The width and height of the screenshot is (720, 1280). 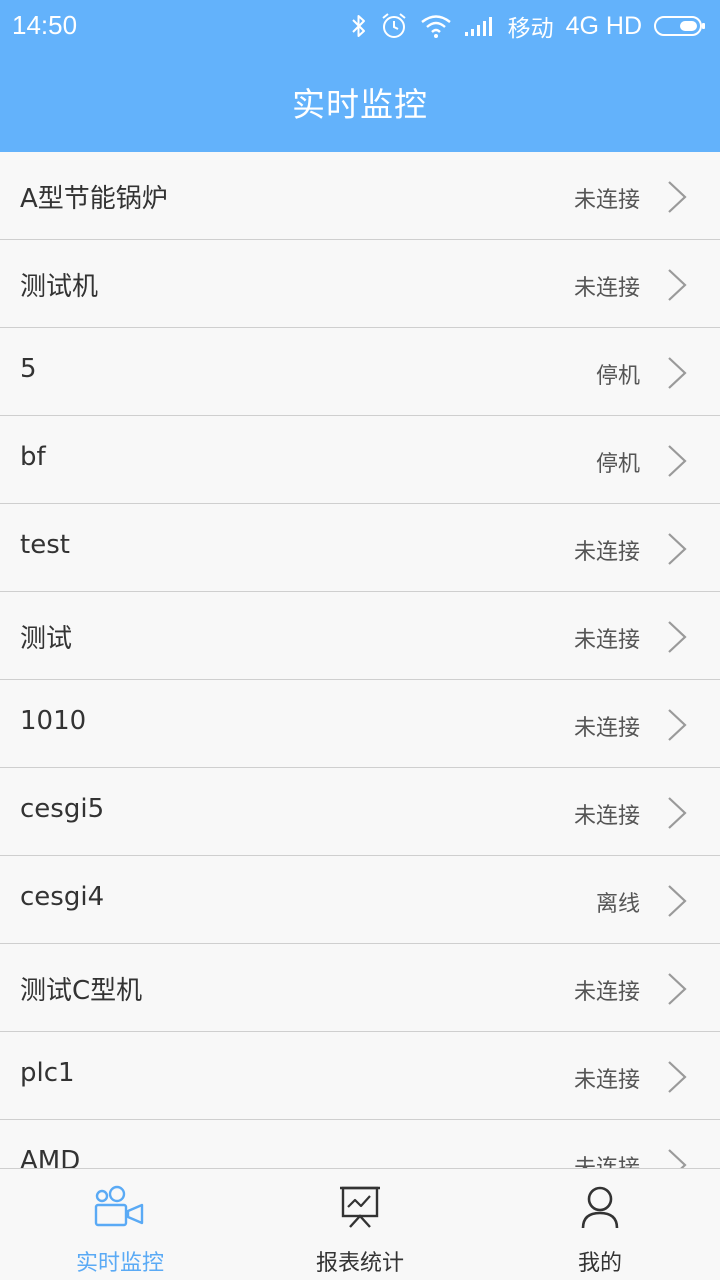 I want to click on device-name: 测试, so click(x=46, y=639).